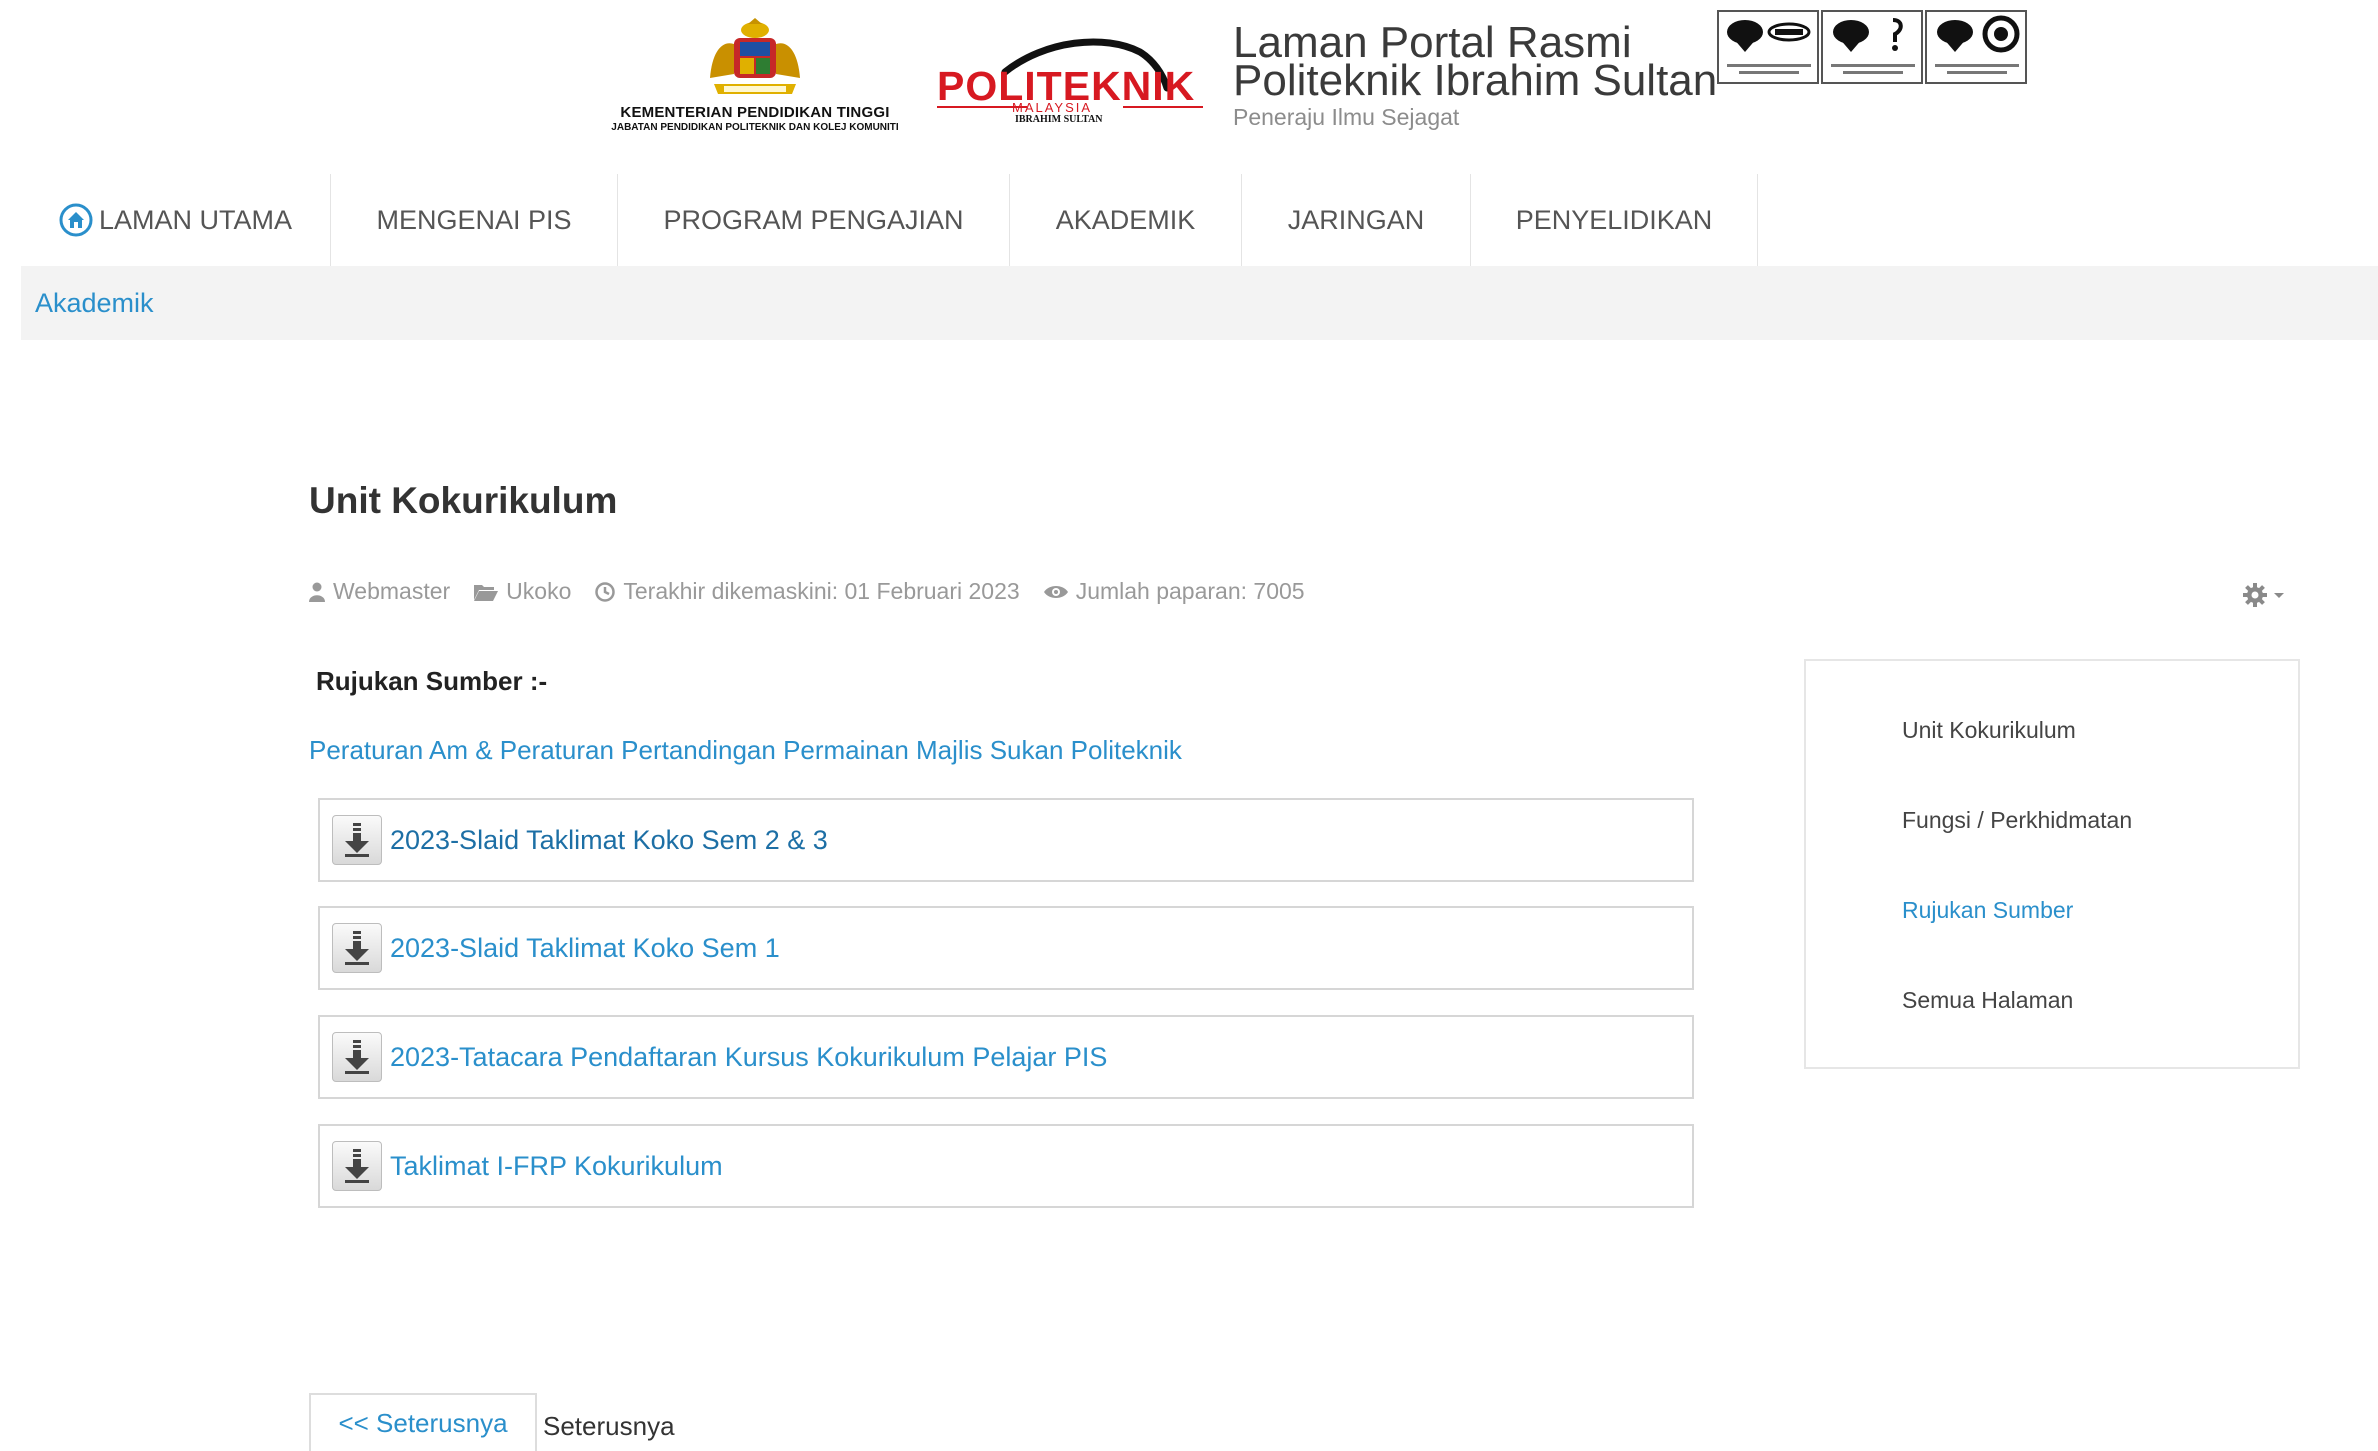 Image resolution: width=2378 pixels, height=1451 pixels. I want to click on nav-item-penyelidikan: PENYELIDIKAN, so click(1614, 220).